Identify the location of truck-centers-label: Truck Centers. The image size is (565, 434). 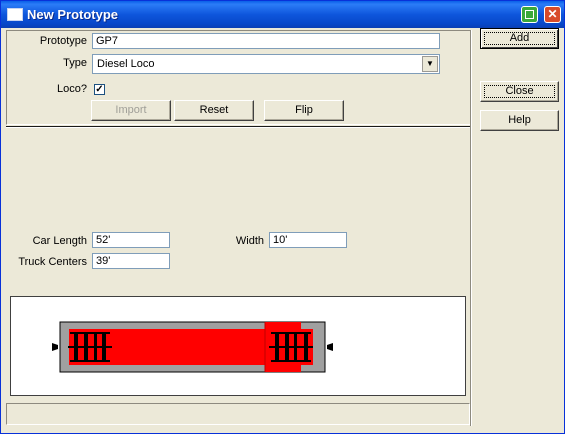
(52, 262).